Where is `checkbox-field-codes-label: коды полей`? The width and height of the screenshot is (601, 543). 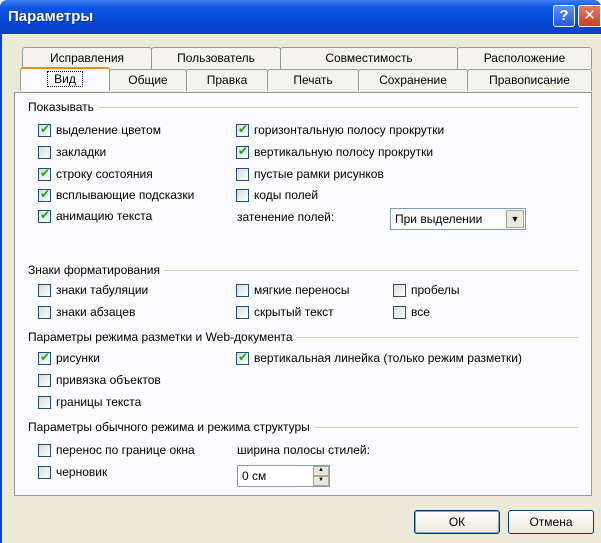 checkbox-field-codes-label: коды полей is located at coordinates (286, 195).